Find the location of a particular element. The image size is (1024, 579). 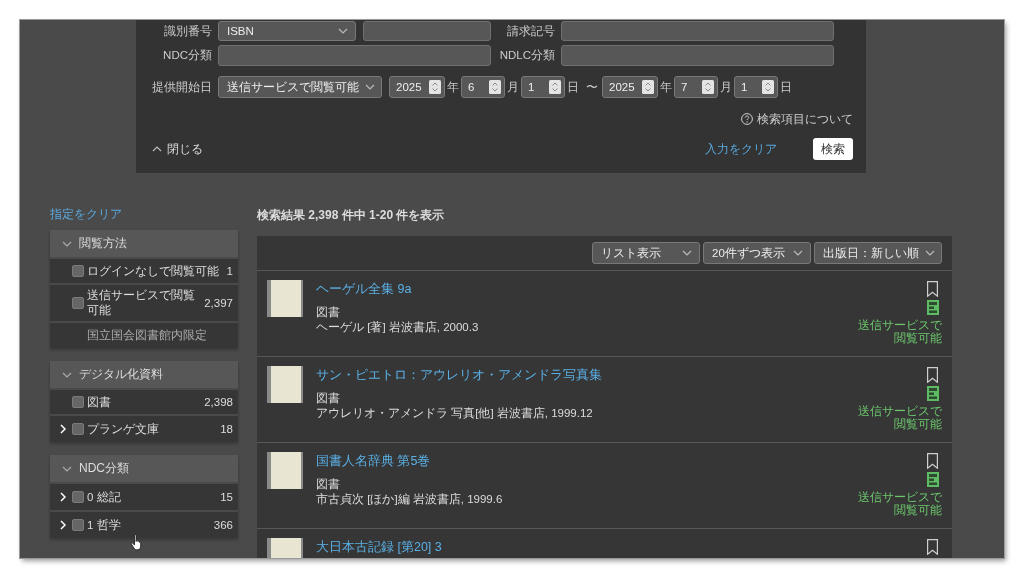

view-option-select: 出版日：新しい順 is located at coordinates (878, 253).